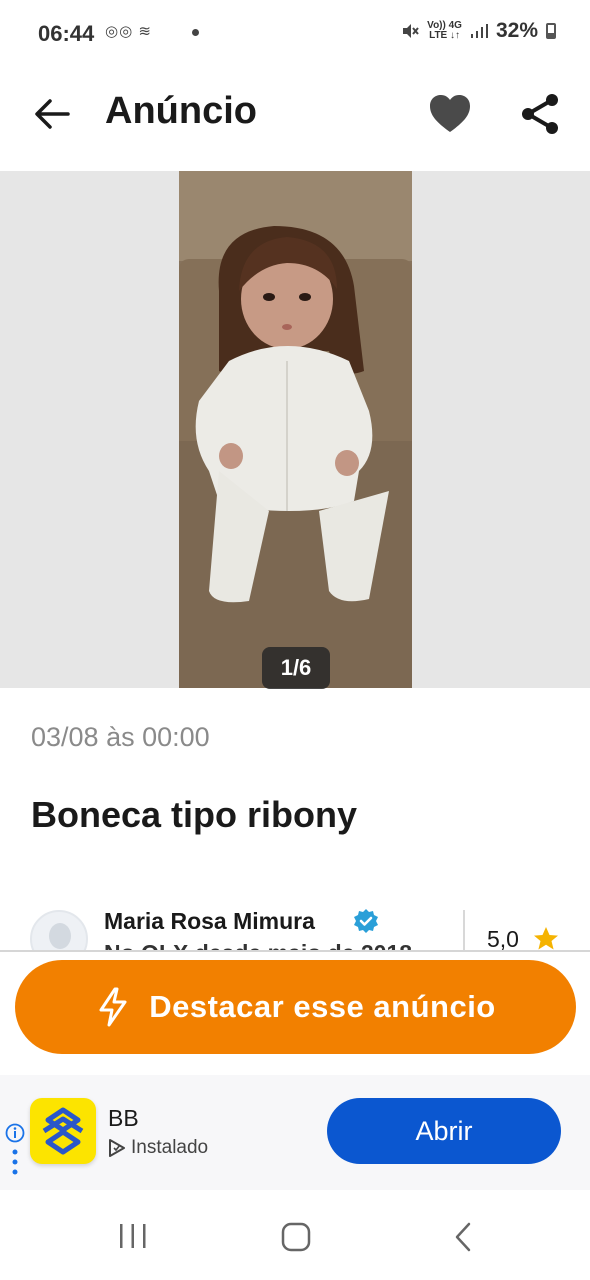 The width and height of the screenshot is (590, 1280). What do you see at coordinates (15, 1162) in the screenshot?
I see `more-options-icon` at bounding box center [15, 1162].